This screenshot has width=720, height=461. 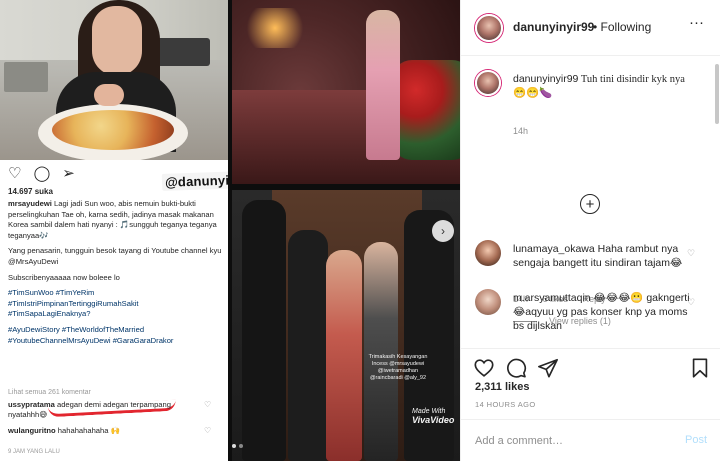 I want to click on share-icon: ➢, so click(x=68, y=173).